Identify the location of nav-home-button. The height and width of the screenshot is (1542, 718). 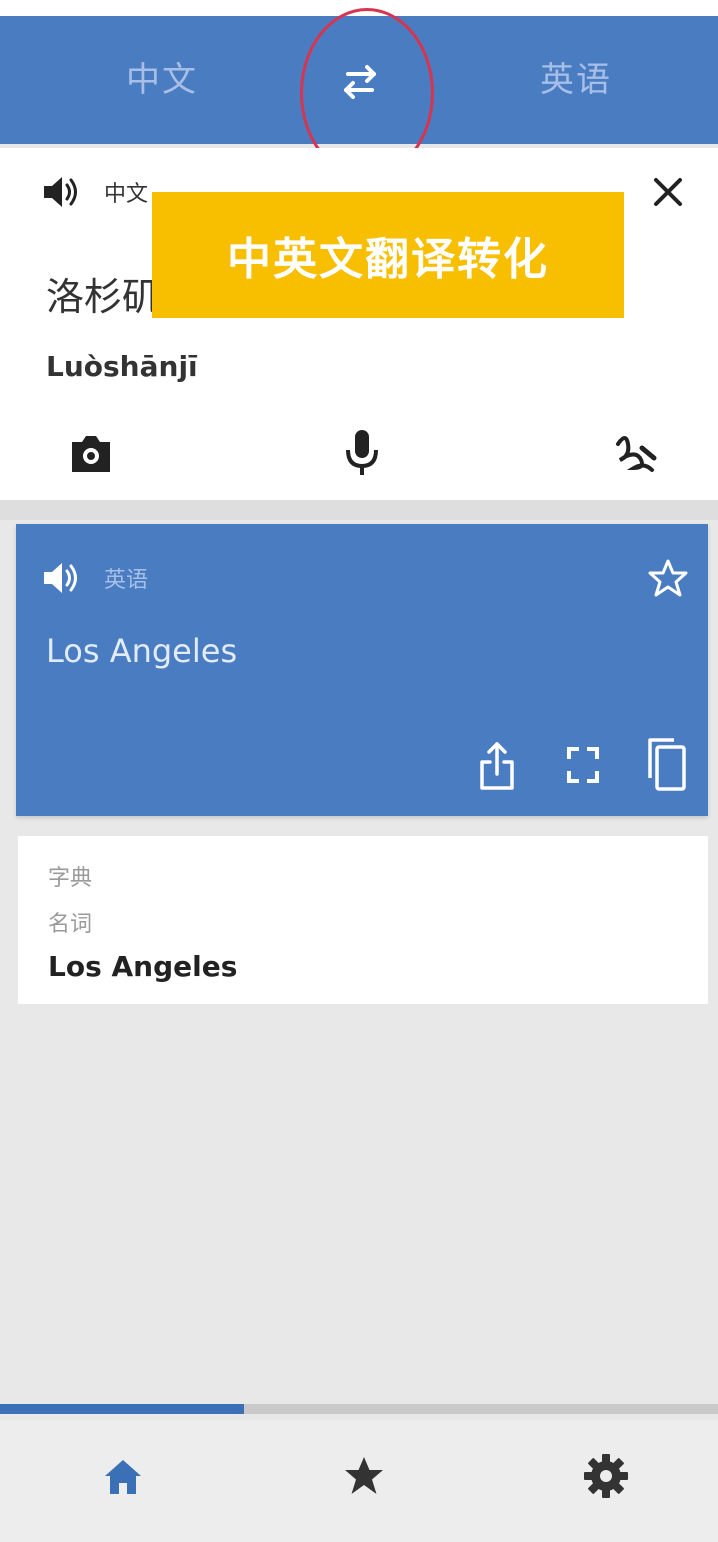
(123, 1477).